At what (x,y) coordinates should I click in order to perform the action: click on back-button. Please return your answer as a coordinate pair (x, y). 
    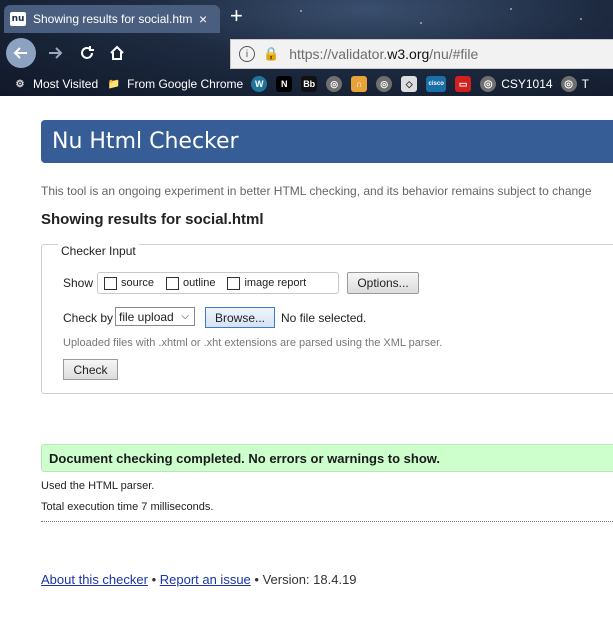
    Looking at the image, I should click on (21, 53).